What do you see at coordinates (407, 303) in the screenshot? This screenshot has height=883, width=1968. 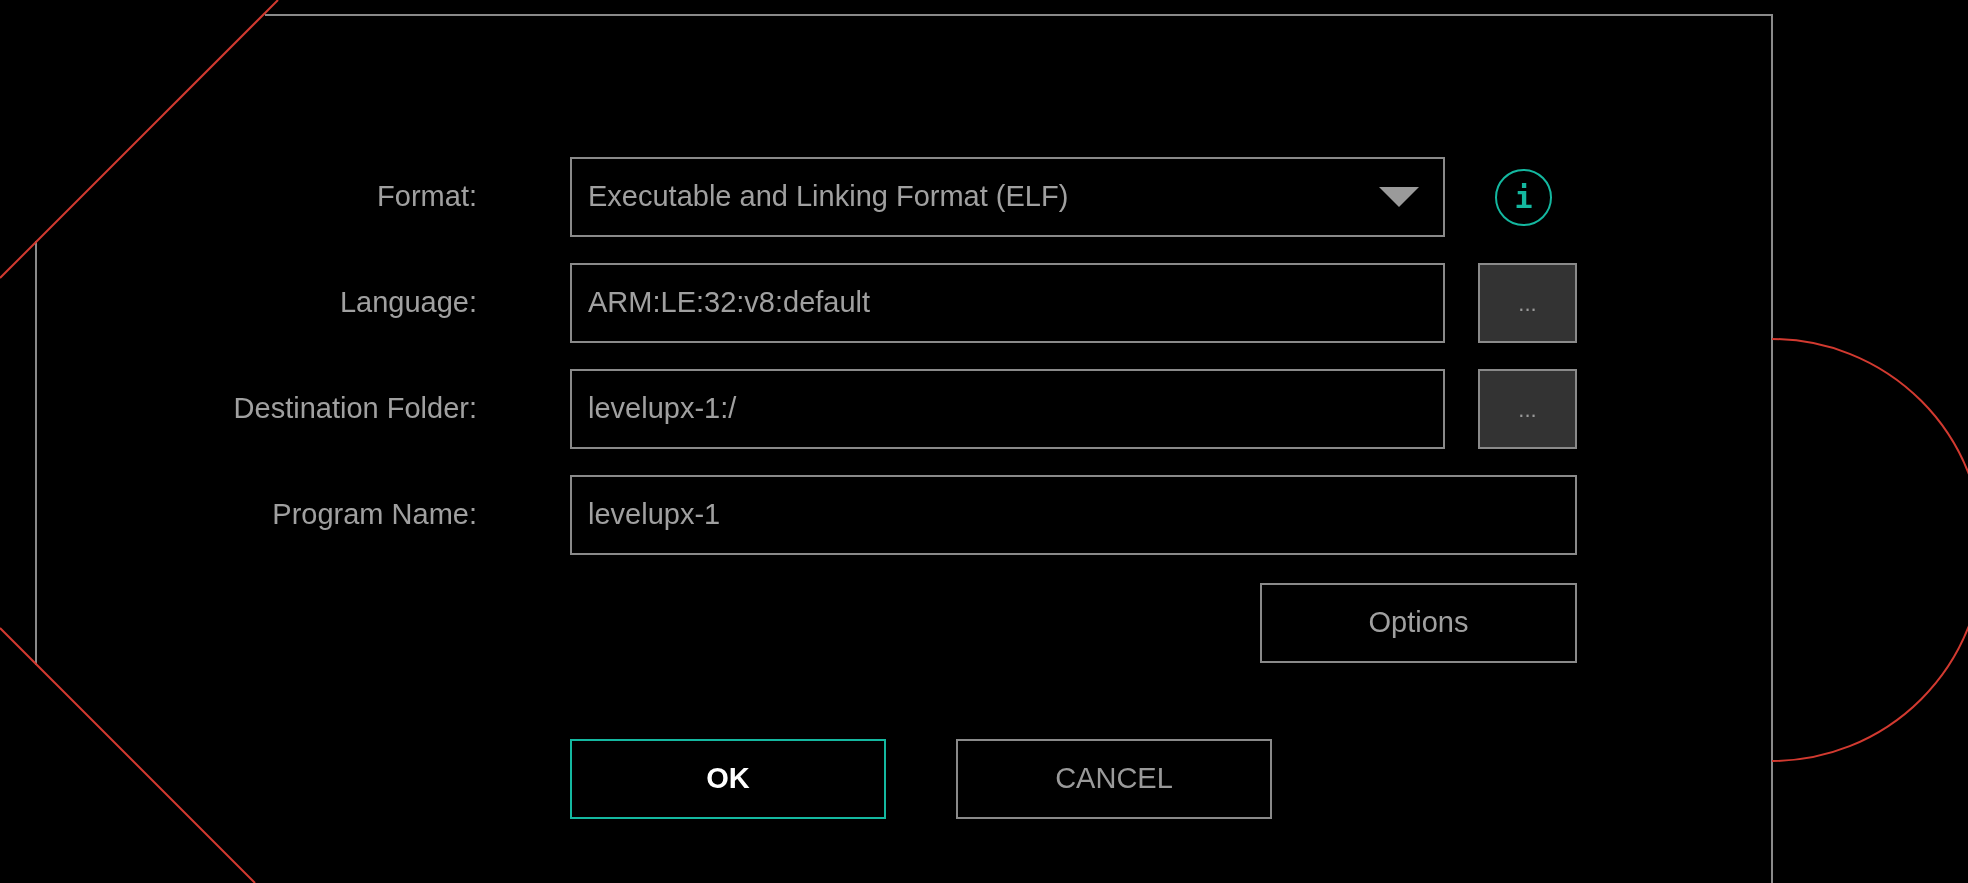 I see `field-label: Language:` at bounding box center [407, 303].